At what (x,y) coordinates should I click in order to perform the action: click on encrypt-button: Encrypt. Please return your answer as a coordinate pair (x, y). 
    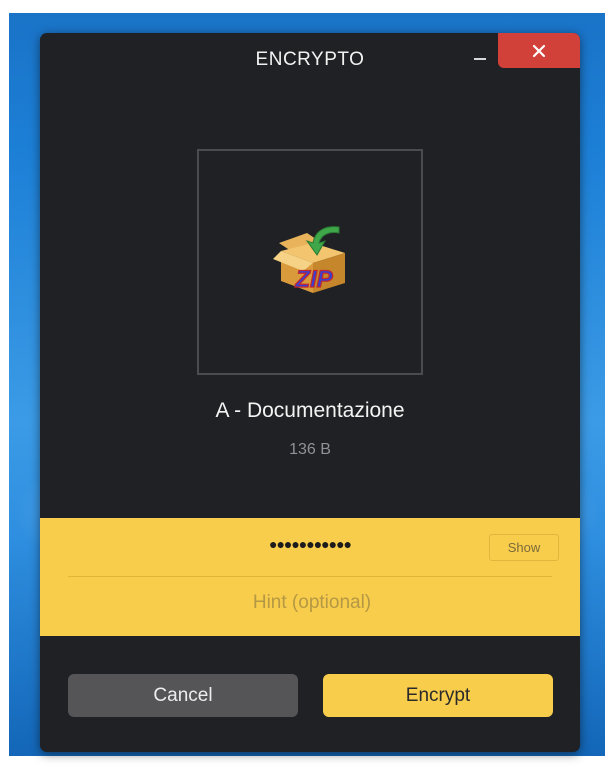
    Looking at the image, I should click on (438, 695).